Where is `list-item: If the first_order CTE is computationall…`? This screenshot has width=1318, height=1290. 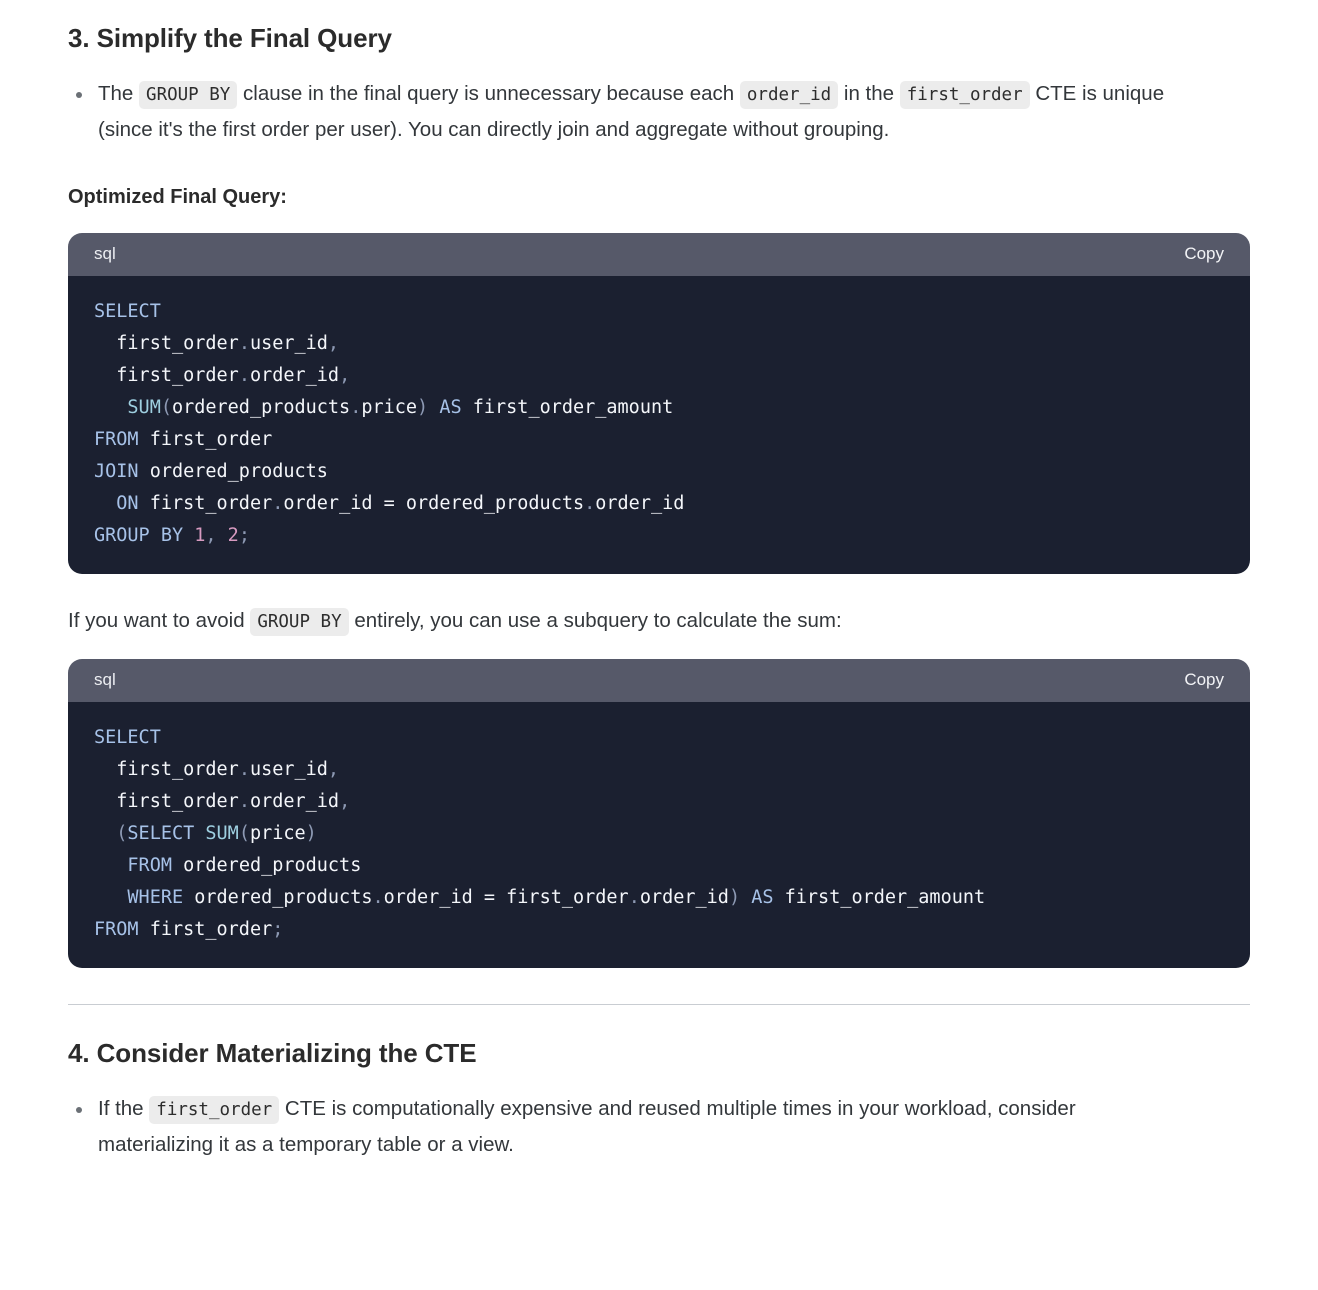 list-item: If the first_order CTE is computationall… is located at coordinates (626, 1127).